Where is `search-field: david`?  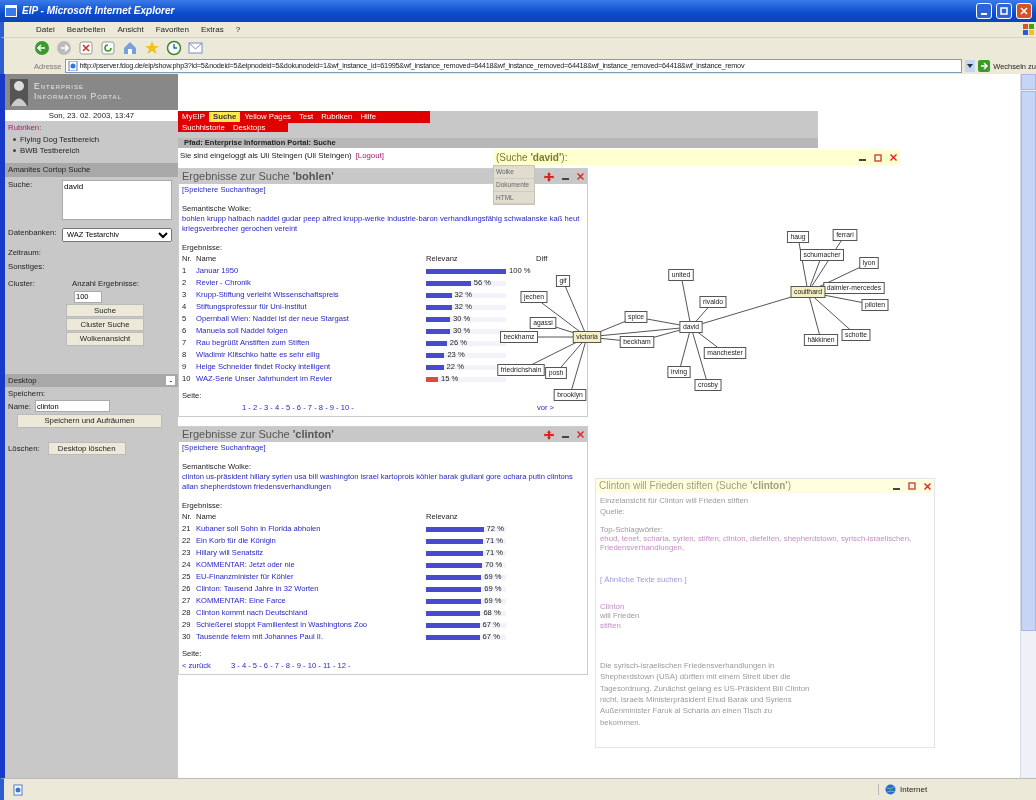 search-field: david is located at coordinates (117, 199).